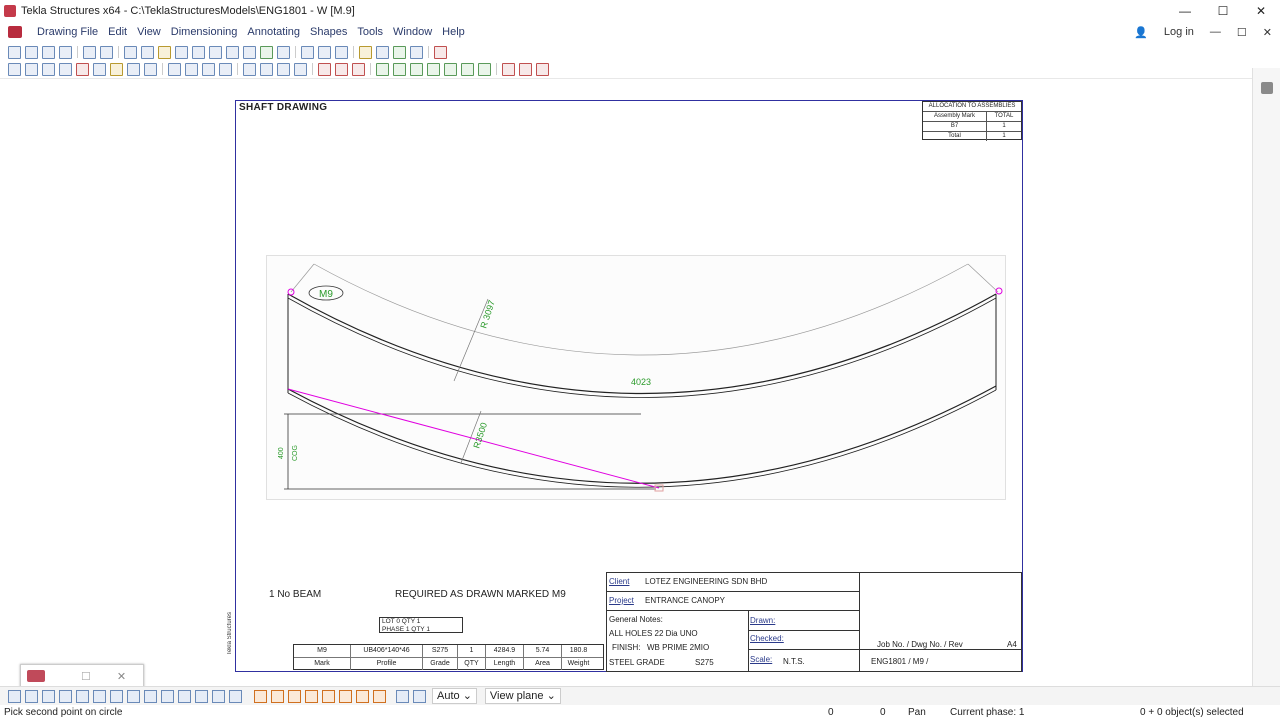 The image size is (1280, 720). Describe the element at coordinates (328, 32) in the screenshot. I see `menu-shapes: Shapes` at that location.